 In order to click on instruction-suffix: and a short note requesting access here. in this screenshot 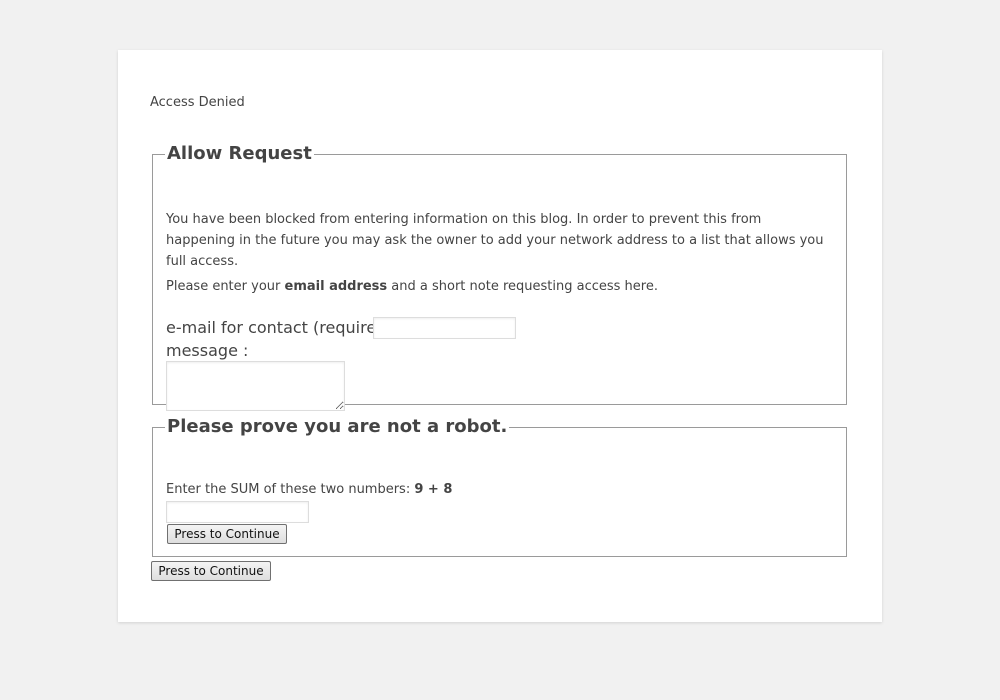, I will do `click(522, 286)`.